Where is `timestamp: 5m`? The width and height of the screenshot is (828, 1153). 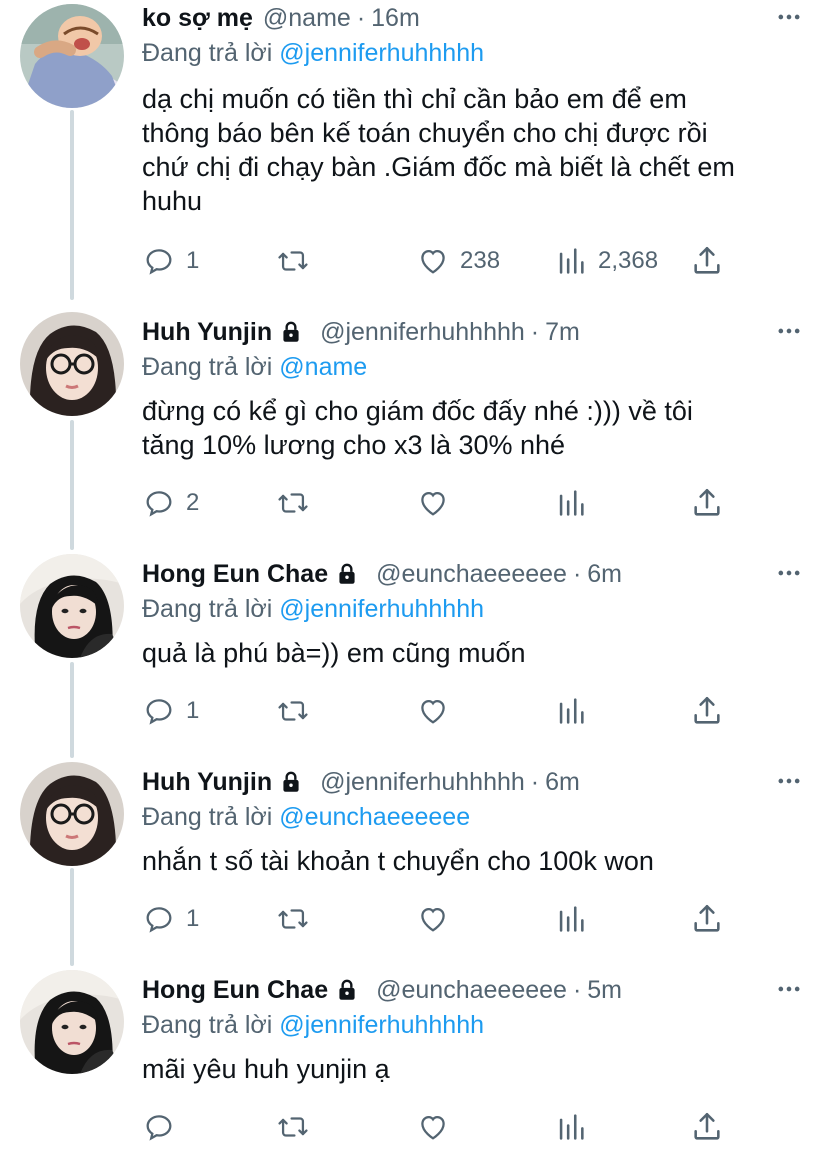
timestamp: 5m is located at coordinates (604, 990).